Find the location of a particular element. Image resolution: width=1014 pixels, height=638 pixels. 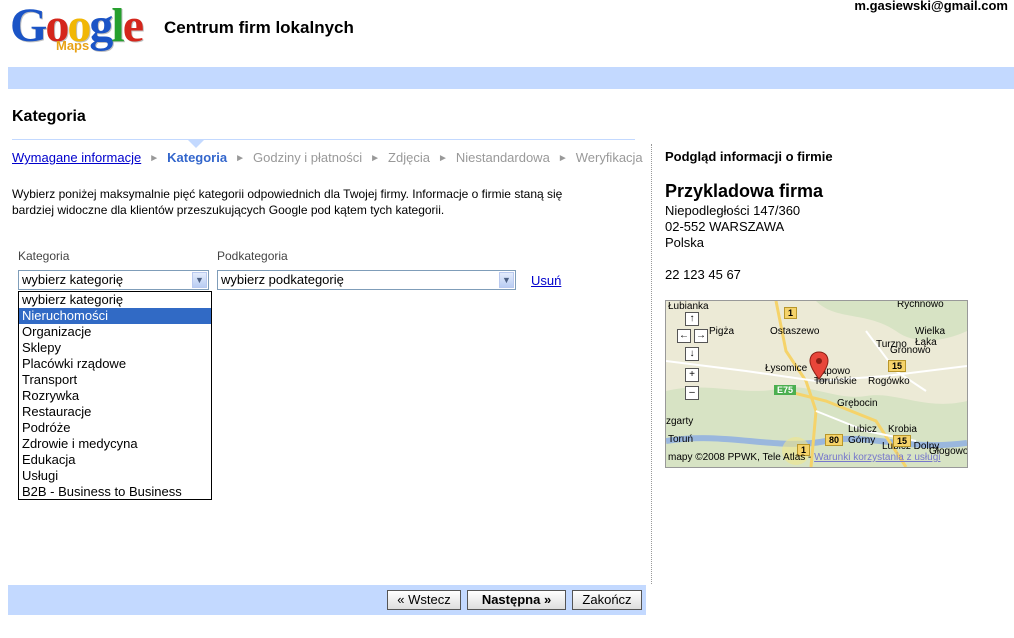

logo-letter: G is located at coordinates (28, 26).